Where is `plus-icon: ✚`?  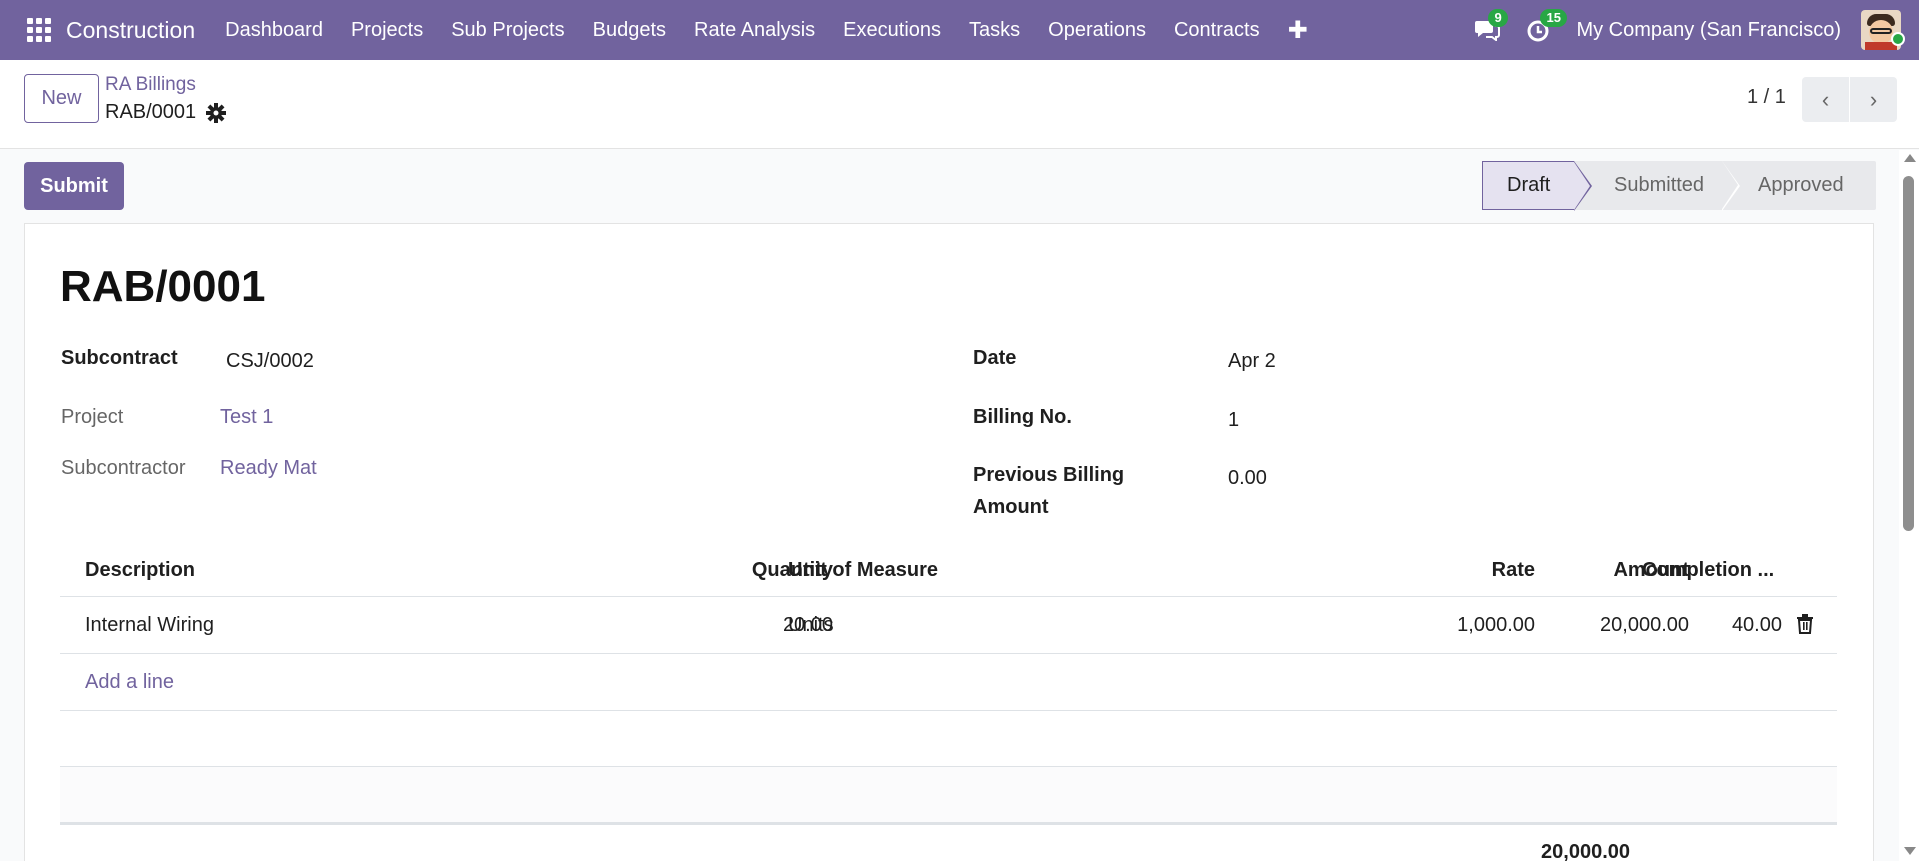 plus-icon: ✚ is located at coordinates (1298, 30).